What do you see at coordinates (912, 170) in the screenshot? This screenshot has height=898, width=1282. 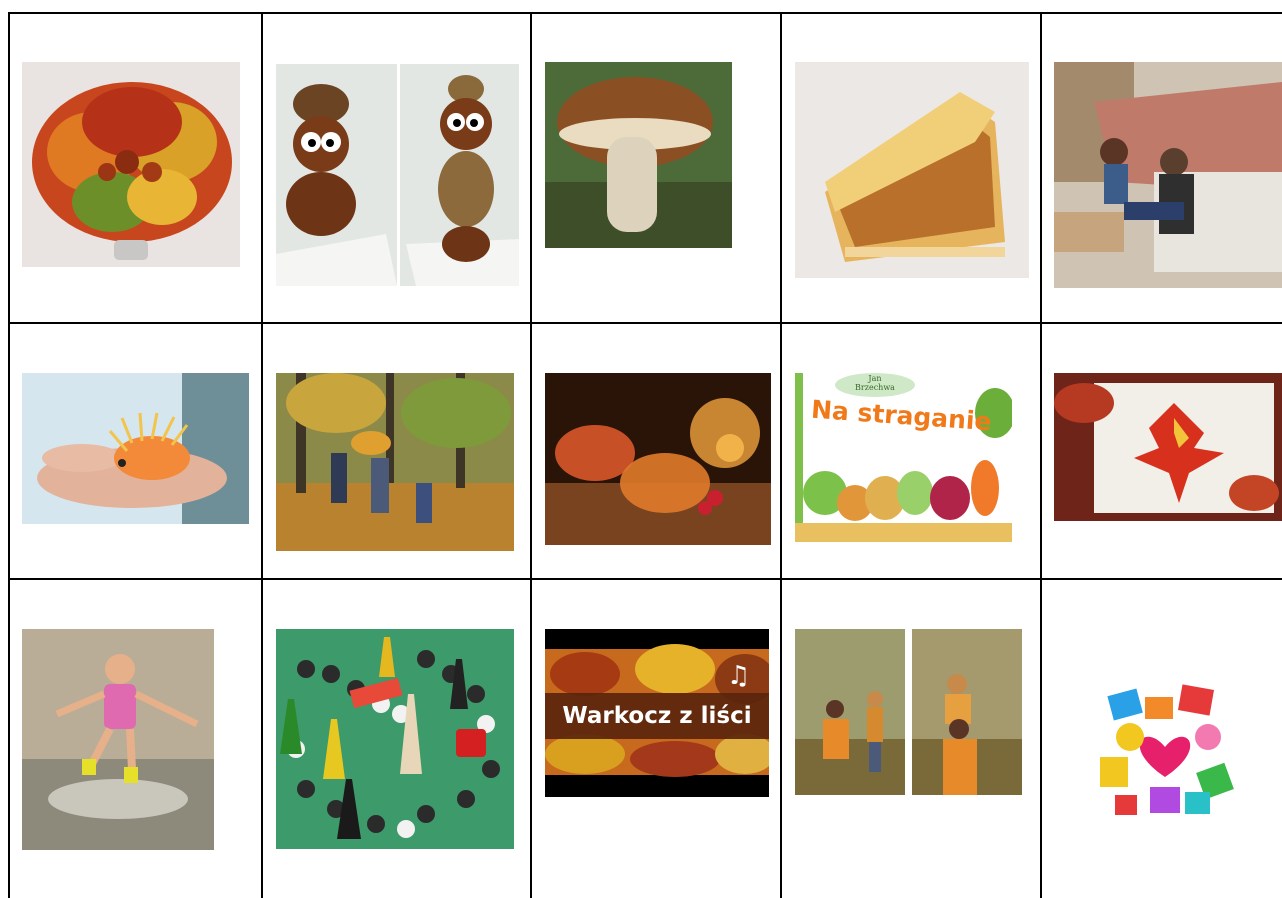 I see `crumble-cake-image` at bounding box center [912, 170].